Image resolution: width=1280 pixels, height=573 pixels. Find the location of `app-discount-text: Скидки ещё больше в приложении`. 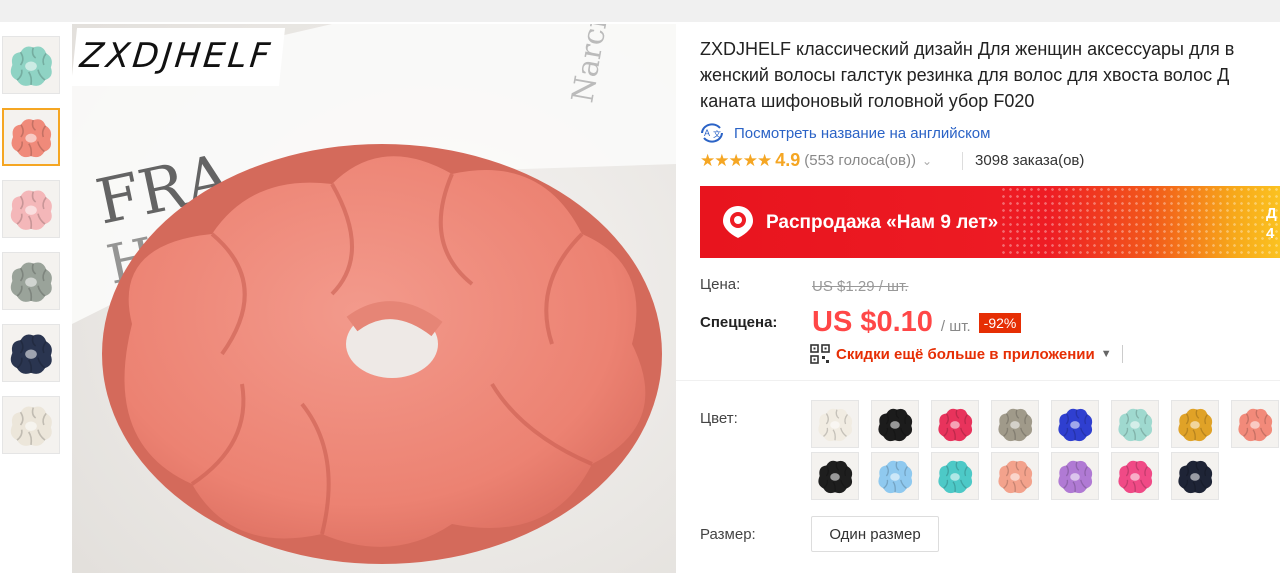

app-discount-text: Скидки ещё больше в приложении is located at coordinates (965, 354).